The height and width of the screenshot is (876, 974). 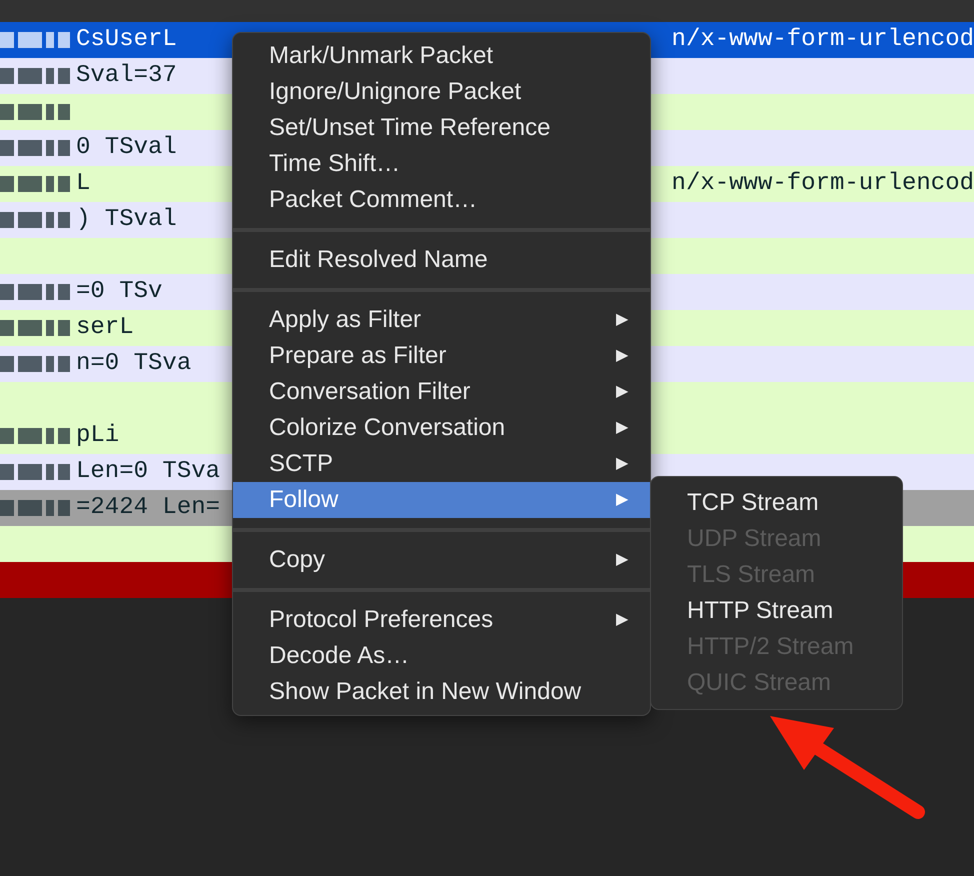 What do you see at coordinates (126, 148) in the screenshot?
I see `packet-info-text: 0 TSval` at bounding box center [126, 148].